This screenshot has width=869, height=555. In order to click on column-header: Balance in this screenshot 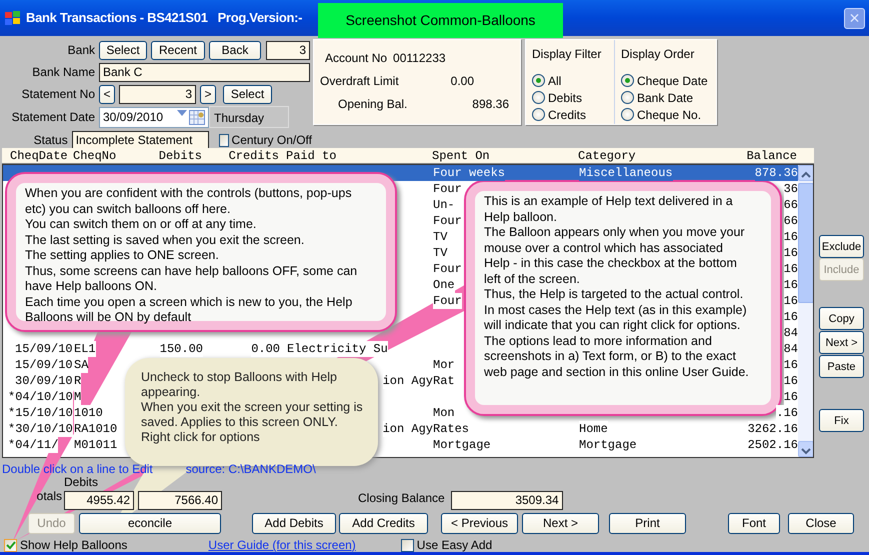, I will do `click(771, 156)`.